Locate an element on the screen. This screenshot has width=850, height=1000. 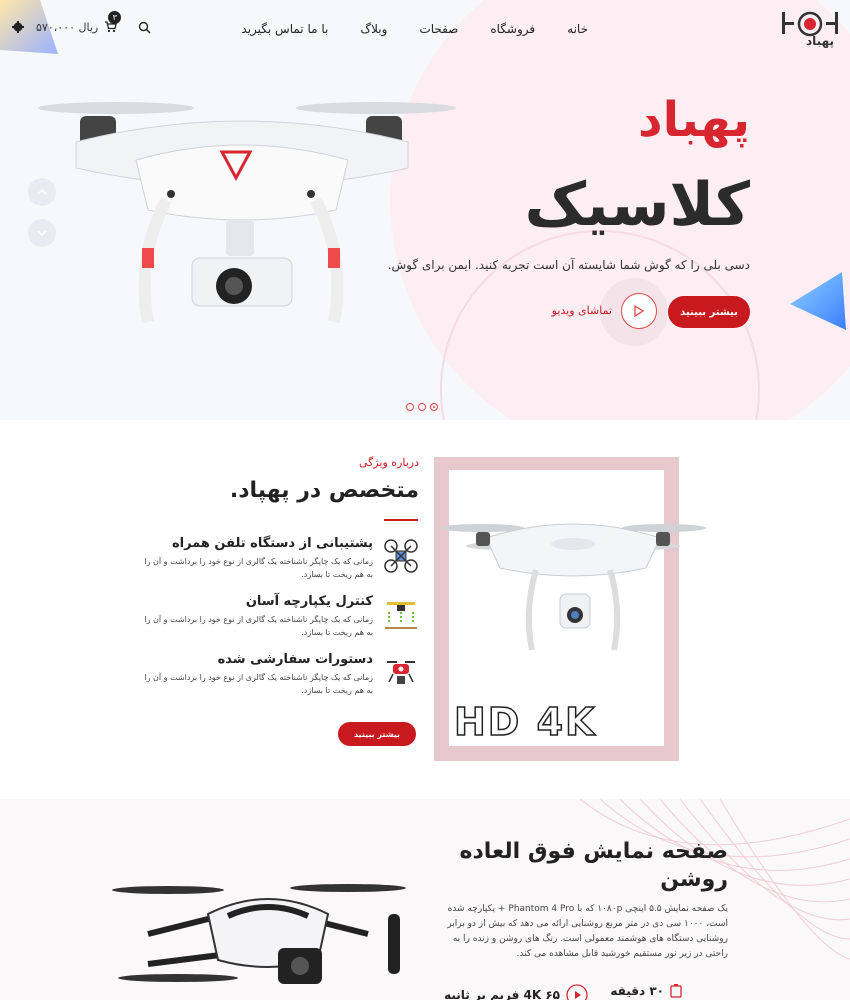
nav-item-home: خانه is located at coordinates (577, 29).